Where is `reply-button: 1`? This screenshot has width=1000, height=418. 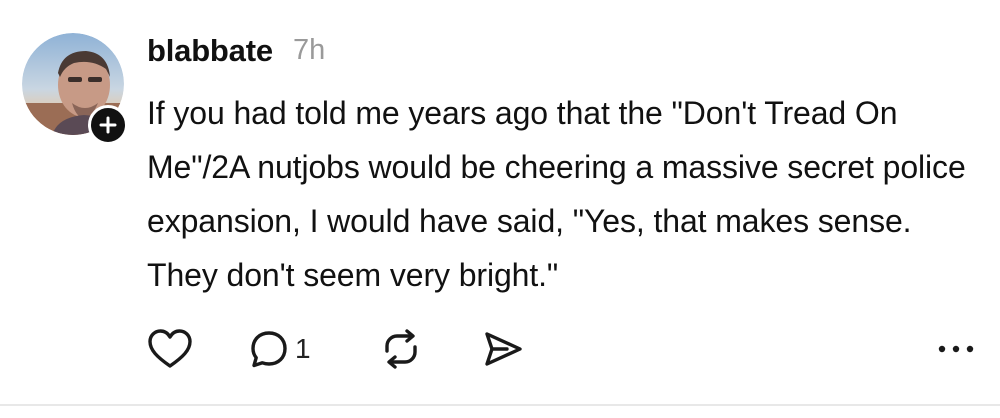
reply-button: 1 is located at coordinates (280, 349).